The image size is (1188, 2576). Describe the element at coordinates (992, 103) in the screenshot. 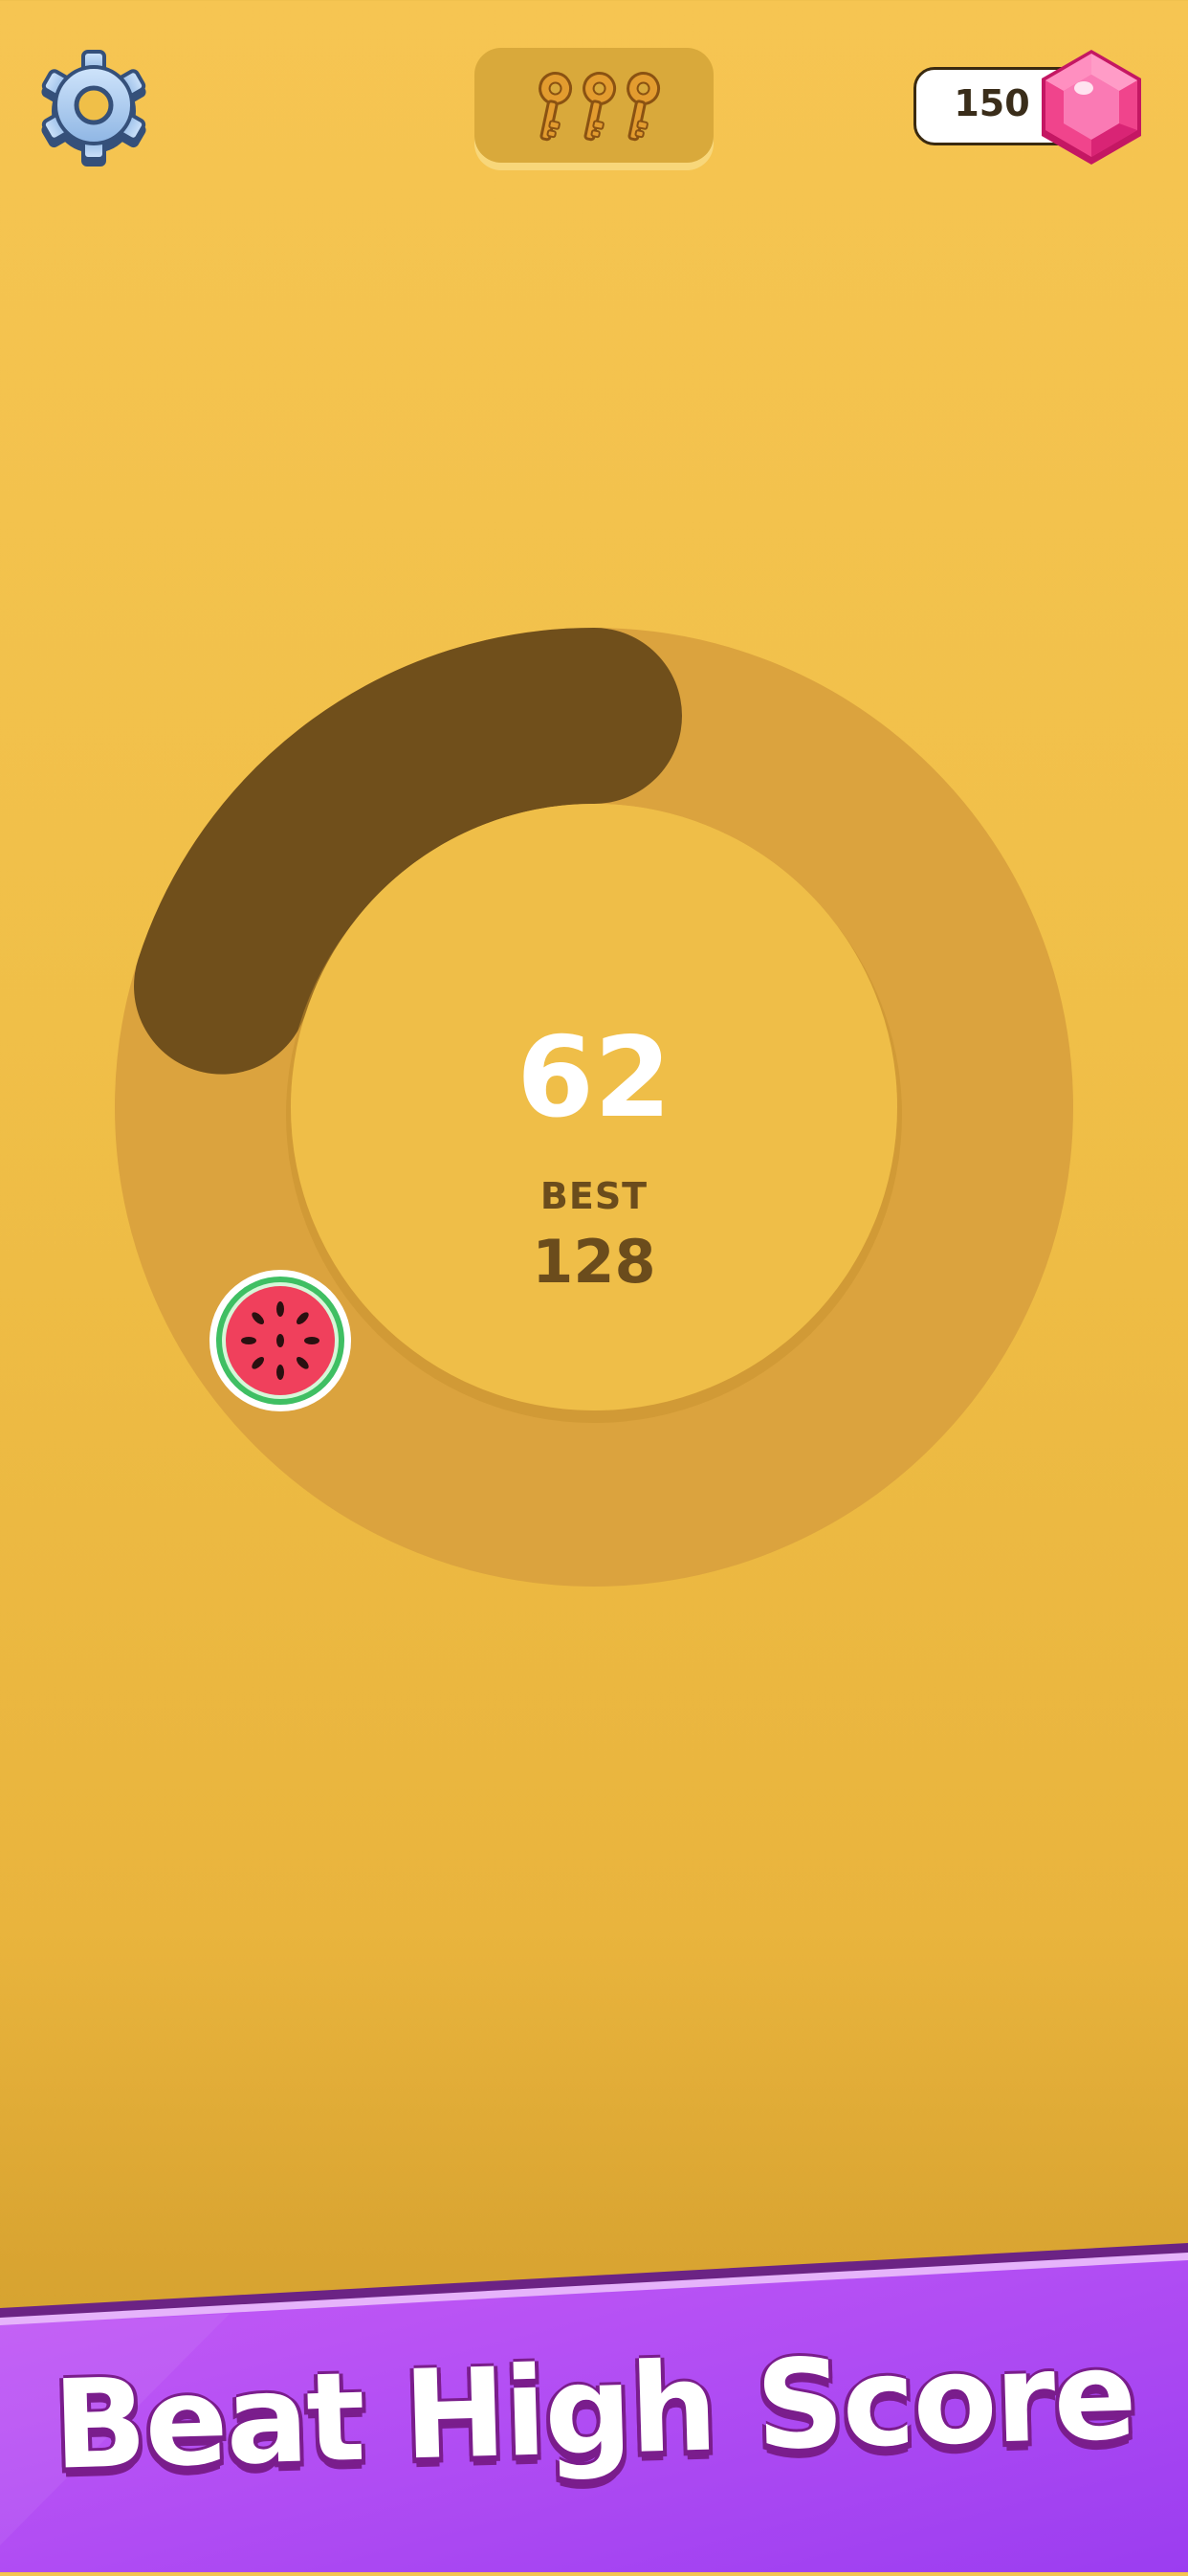

I see `gem-count: 150` at that location.